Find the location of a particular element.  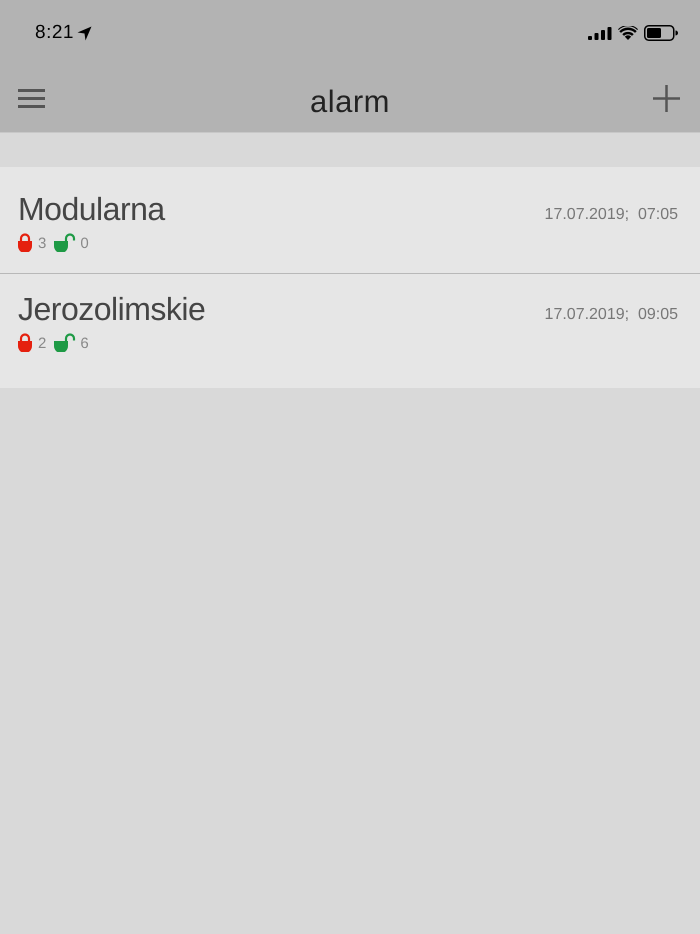

add-button is located at coordinates (666, 98).